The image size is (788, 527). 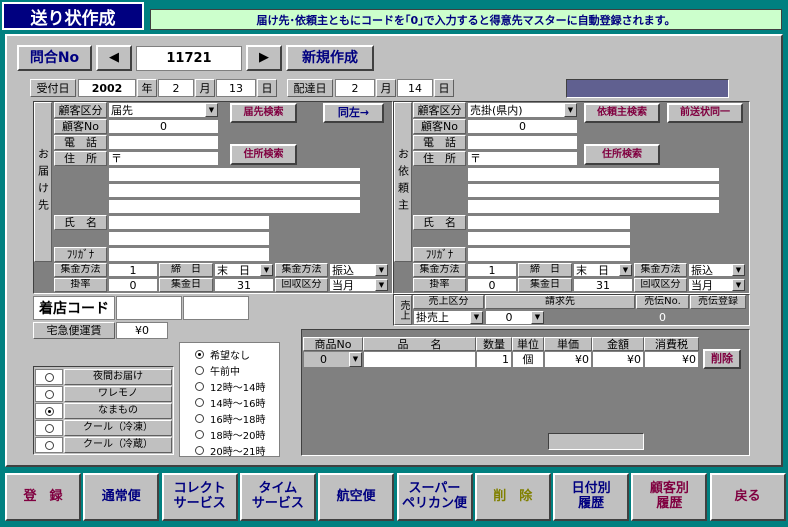 What do you see at coordinates (216, 308) in the screenshot?
I see `store-code-field2` at bounding box center [216, 308].